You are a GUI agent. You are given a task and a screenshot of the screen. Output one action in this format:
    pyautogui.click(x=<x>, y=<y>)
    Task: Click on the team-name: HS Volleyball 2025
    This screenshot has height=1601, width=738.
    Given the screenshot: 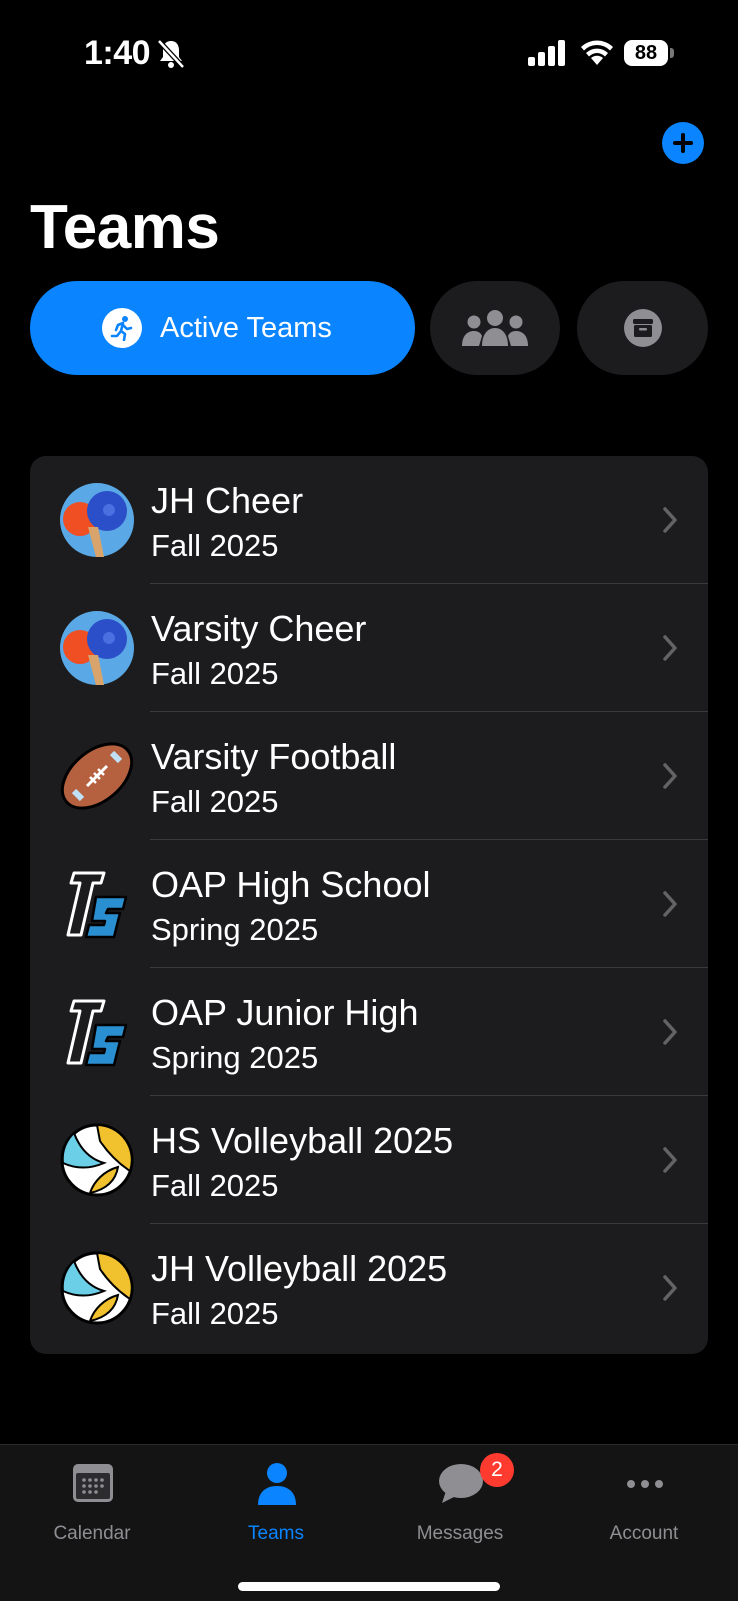 What is the action you would take?
    pyautogui.click(x=302, y=1140)
    